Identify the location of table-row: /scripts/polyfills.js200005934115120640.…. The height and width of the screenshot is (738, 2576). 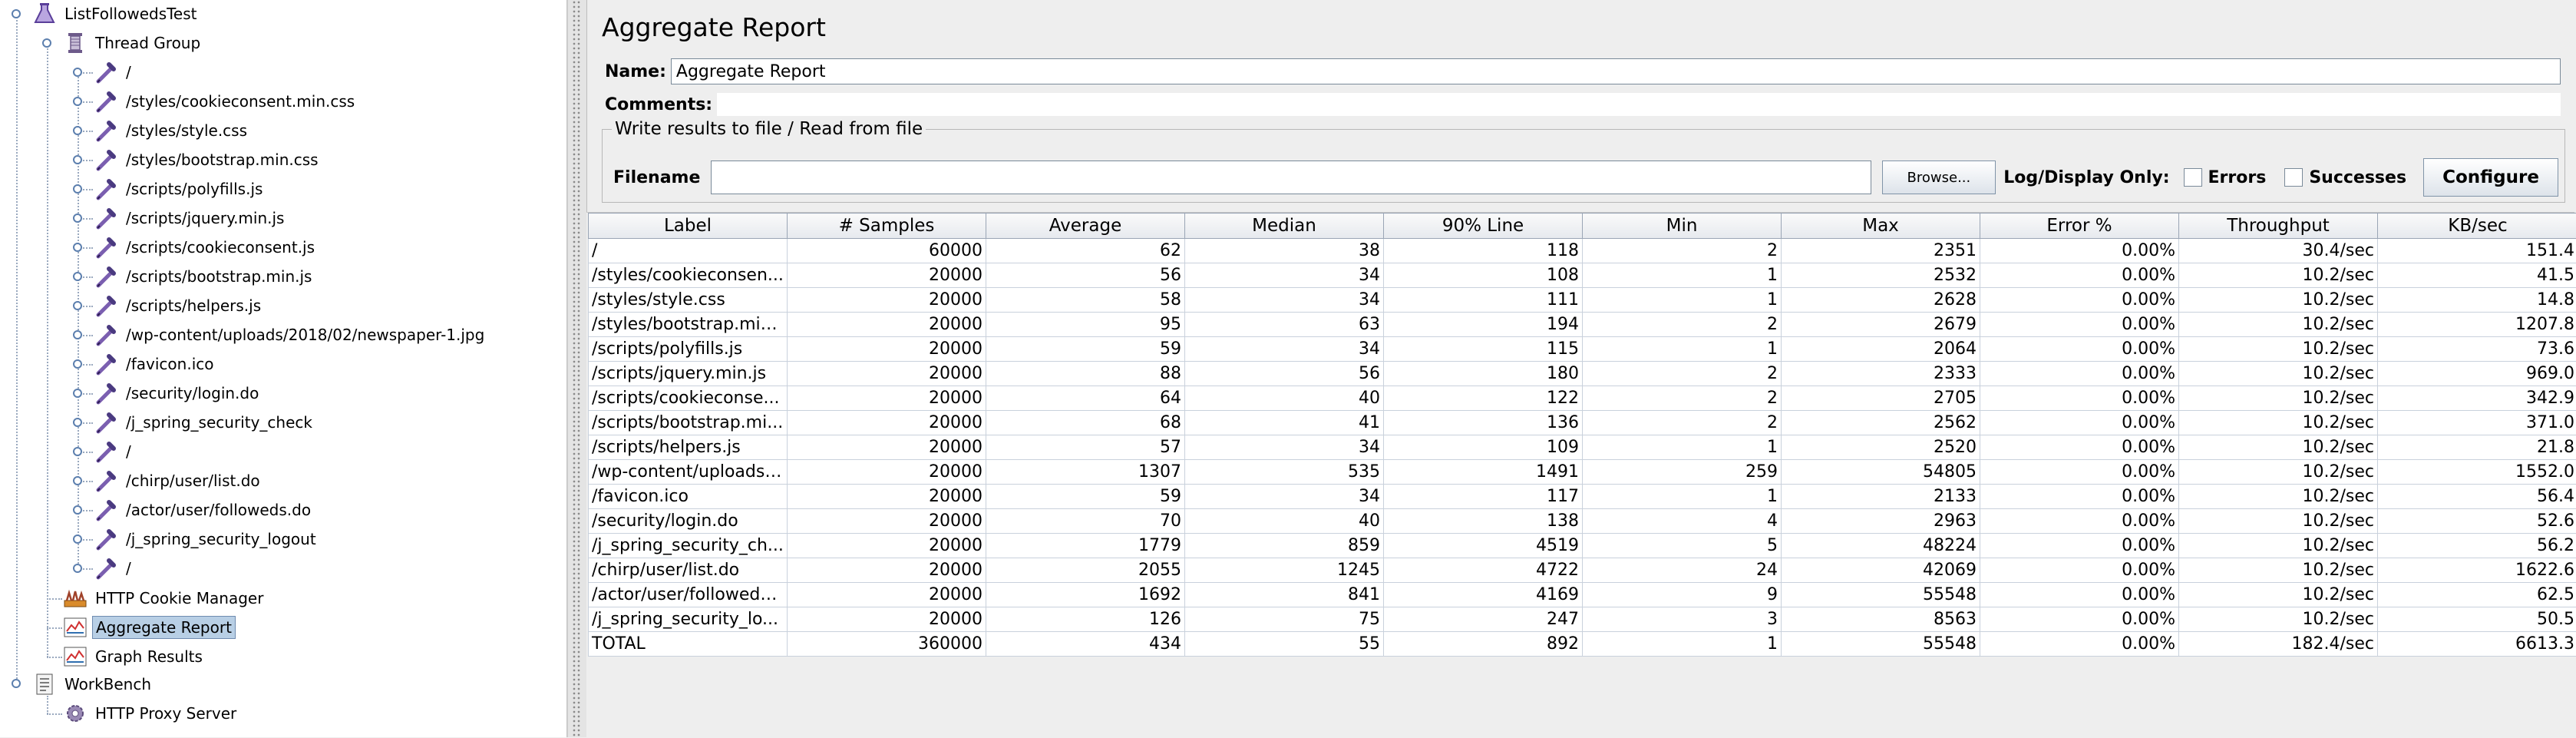
(1582, 349).